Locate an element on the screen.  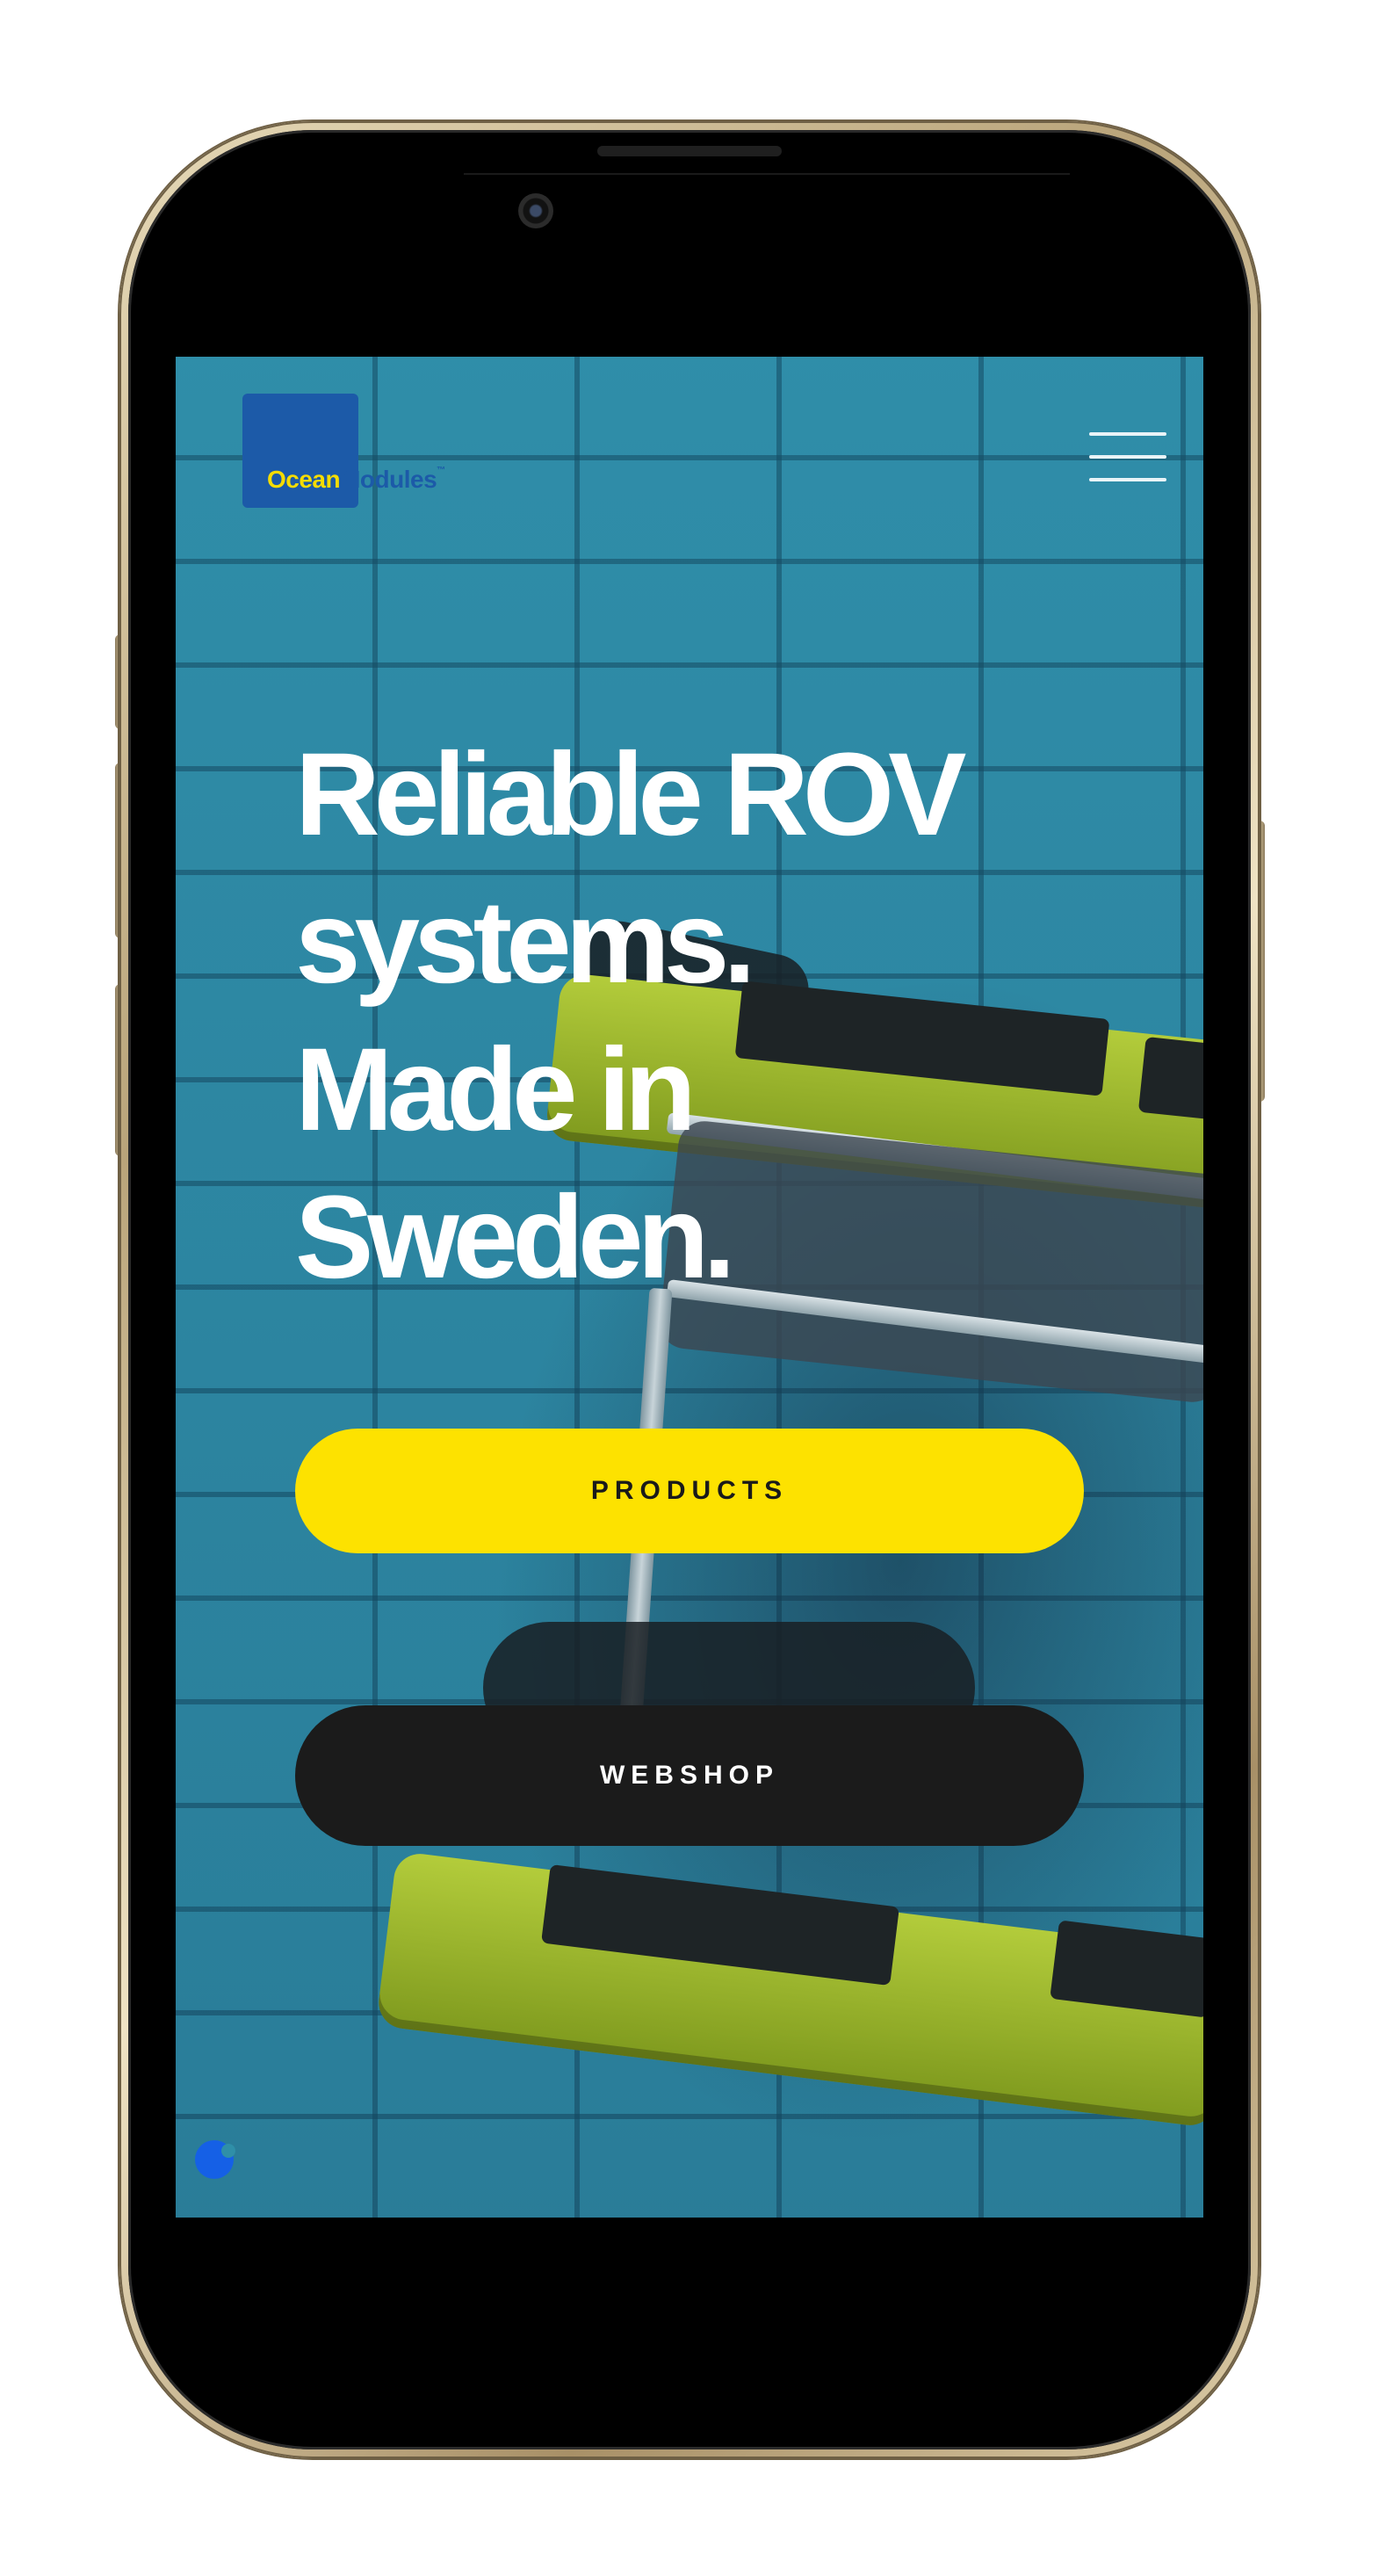
rov-light-panel-top-right is located at coordinates (1170, 1080).